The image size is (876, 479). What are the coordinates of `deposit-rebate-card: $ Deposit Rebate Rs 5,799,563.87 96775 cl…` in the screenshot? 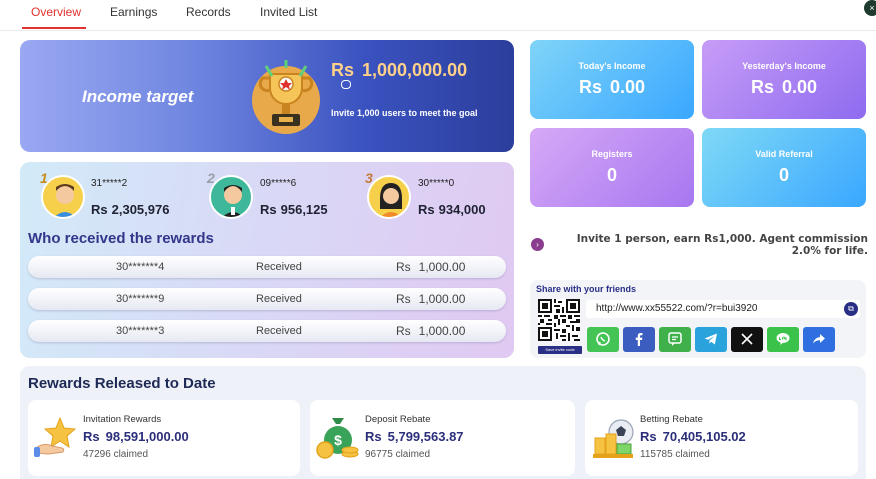 It's located at (442, 438).